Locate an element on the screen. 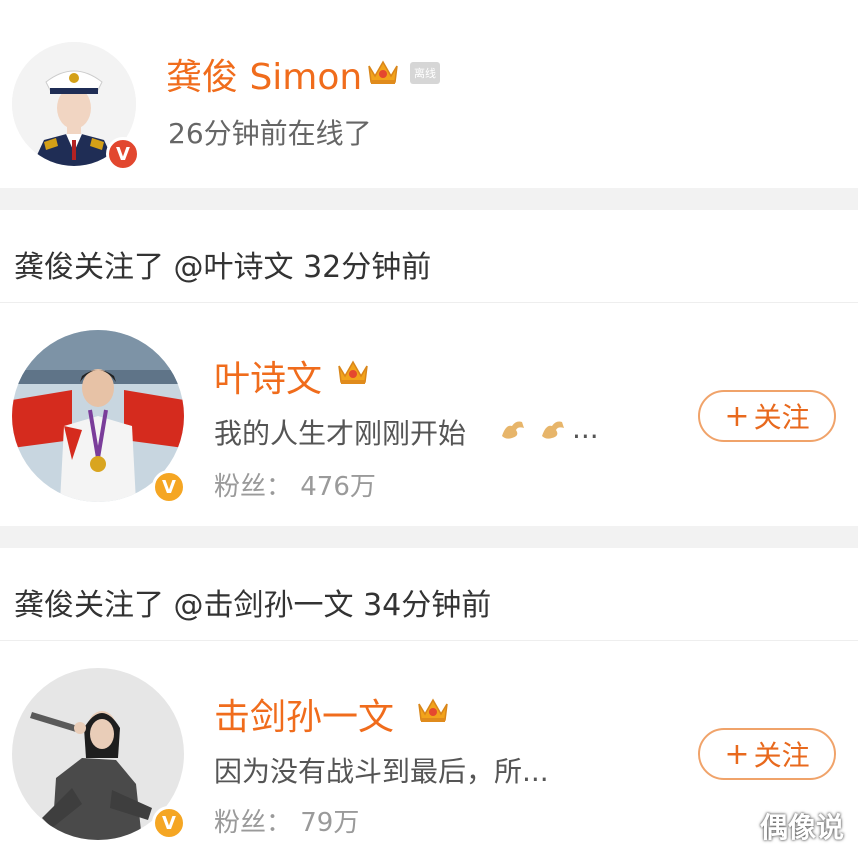 The height and width of the screenshot is (858, 858). fans-count: 粉丝： 79万 is located at coordinates (287, 823).